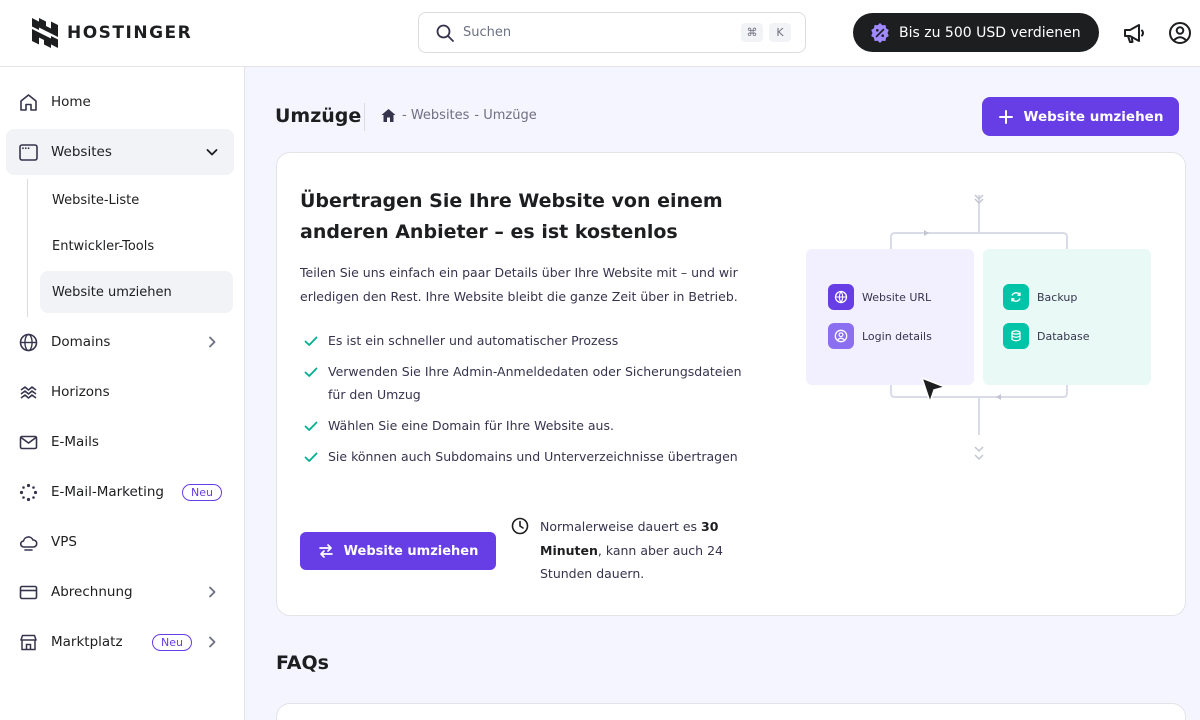  I want to click on email-marketing-icon, so click(28, 492).